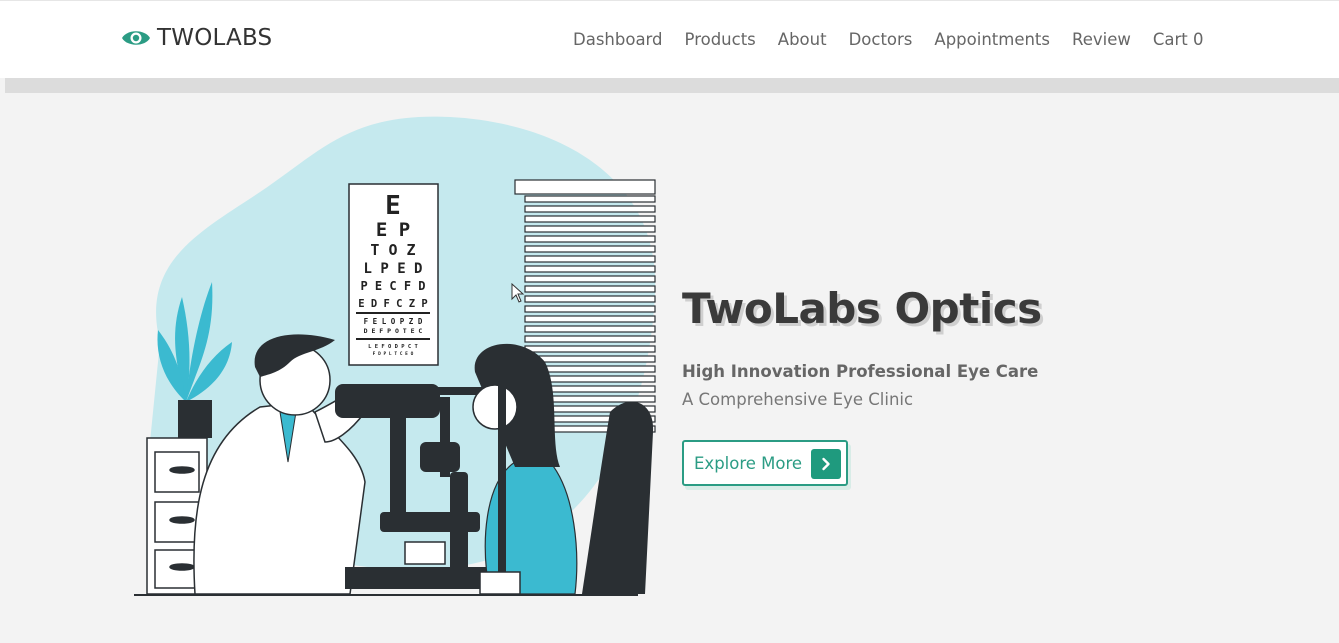  I want to click on brand-logo: TWOLABS, so click(196, 38).